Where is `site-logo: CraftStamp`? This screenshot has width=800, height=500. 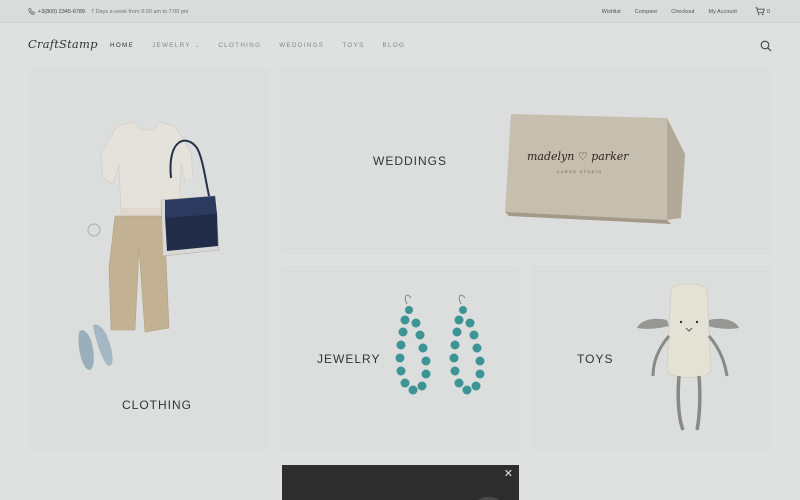 site-logo: CraftStamp is located at coordinates (63, 44).